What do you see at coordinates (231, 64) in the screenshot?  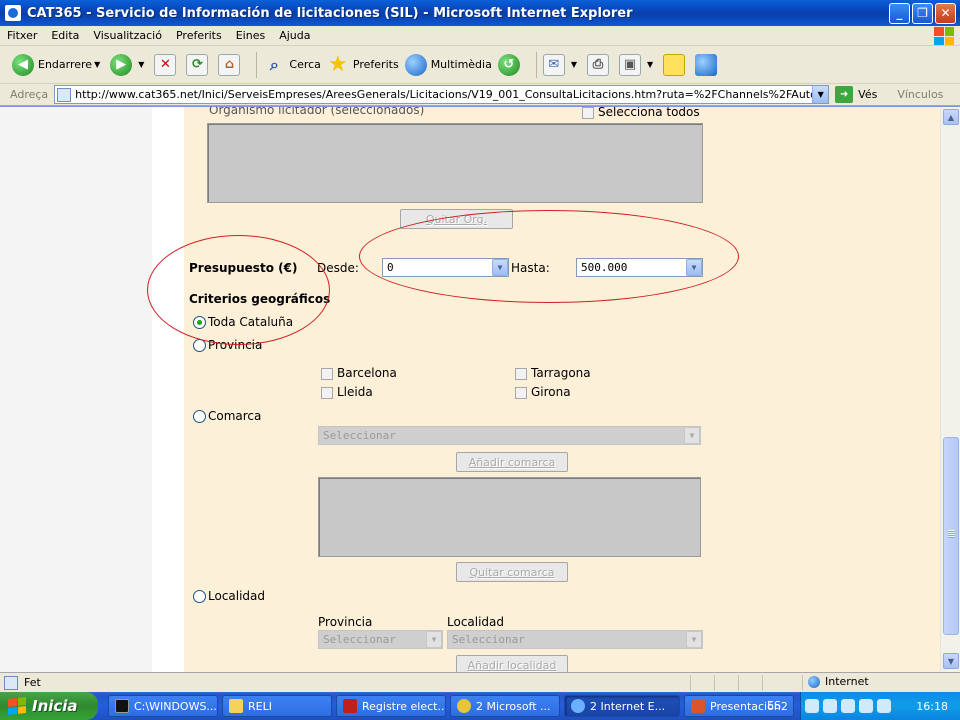 I see `home-button: ⌂` at bounding box center [231, 64].